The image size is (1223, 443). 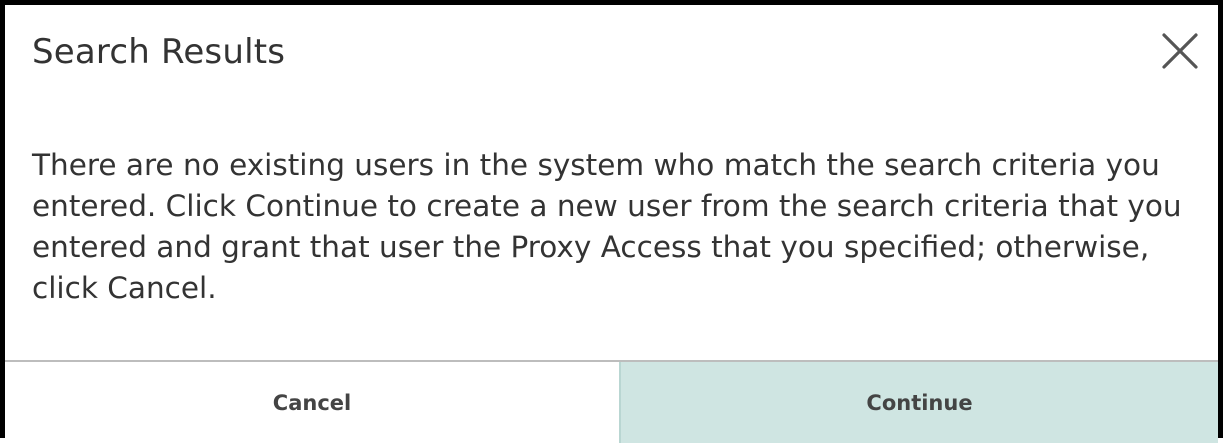 What do you see at coordinates (919, 402) in the screenshot?
I see `continue-button: Continue` at bounding box center [919, 402].